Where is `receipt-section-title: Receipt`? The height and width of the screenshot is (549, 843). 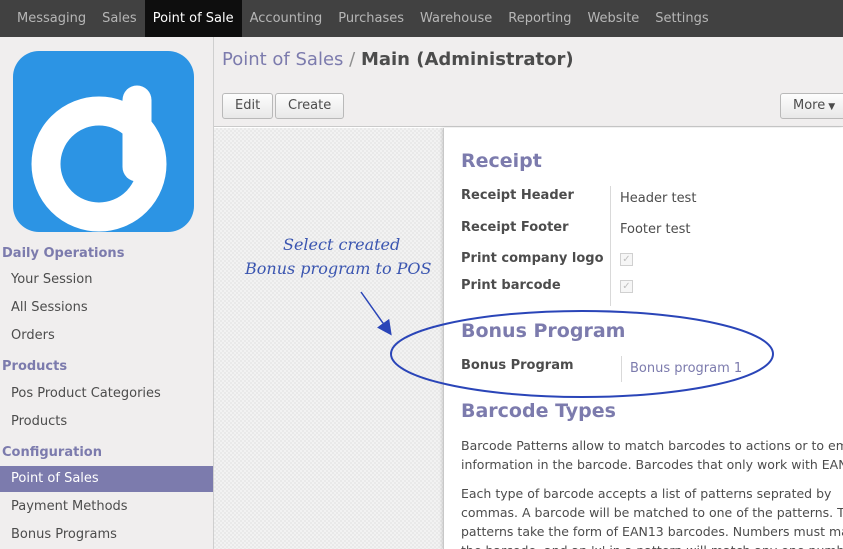 receipt-section-title: Receipt is located at coordinates (501, 161).